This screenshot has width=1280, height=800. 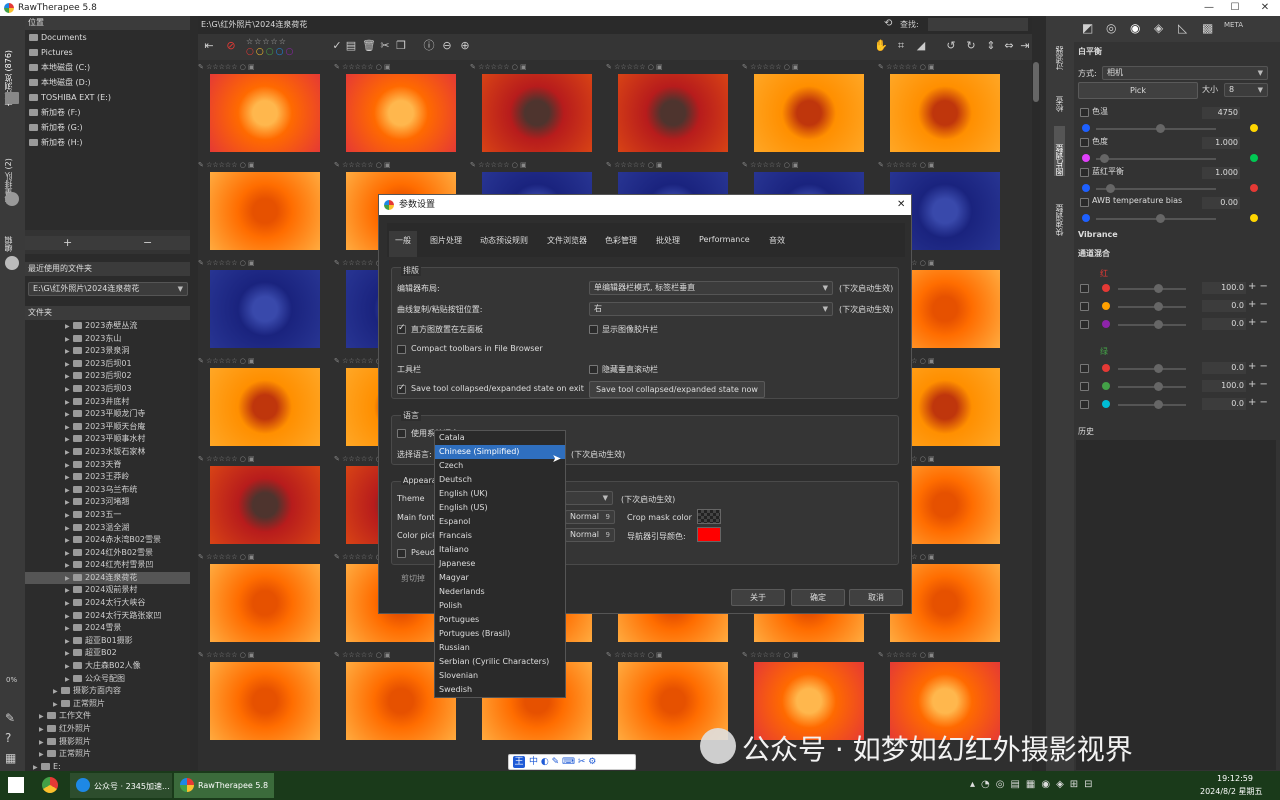 I want to click on language-option: Portugues, so click(x=500, y=620).